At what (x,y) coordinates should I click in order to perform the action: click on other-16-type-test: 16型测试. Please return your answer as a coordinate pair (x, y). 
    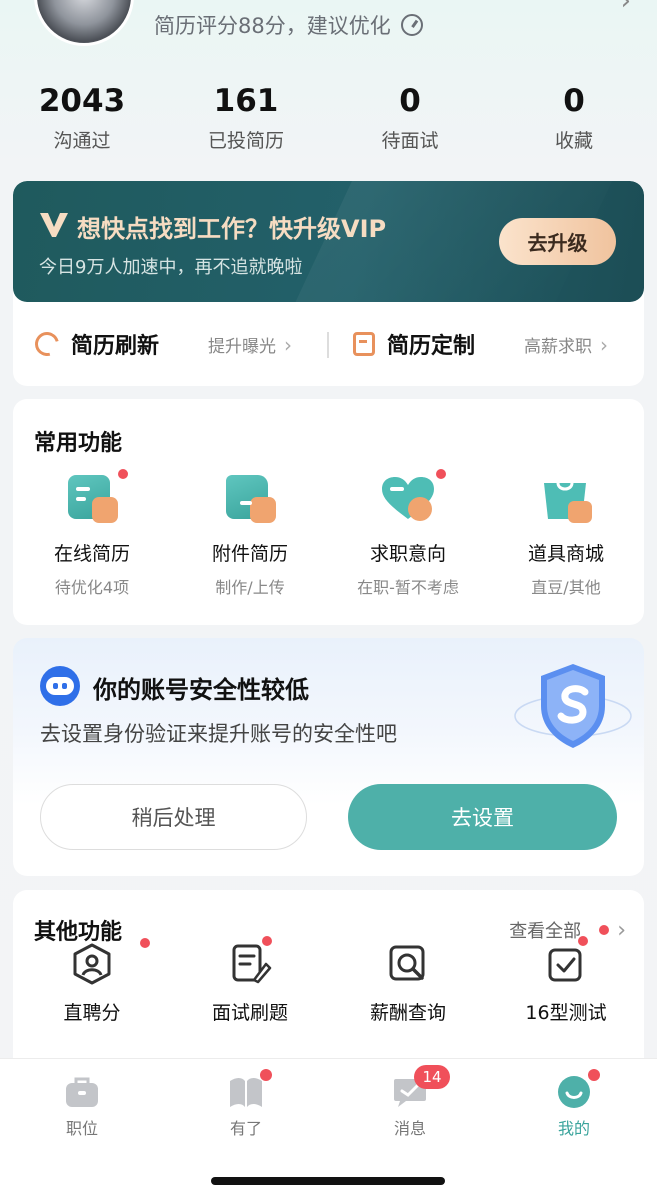
    Looking at the image, I should click on (566, 980).